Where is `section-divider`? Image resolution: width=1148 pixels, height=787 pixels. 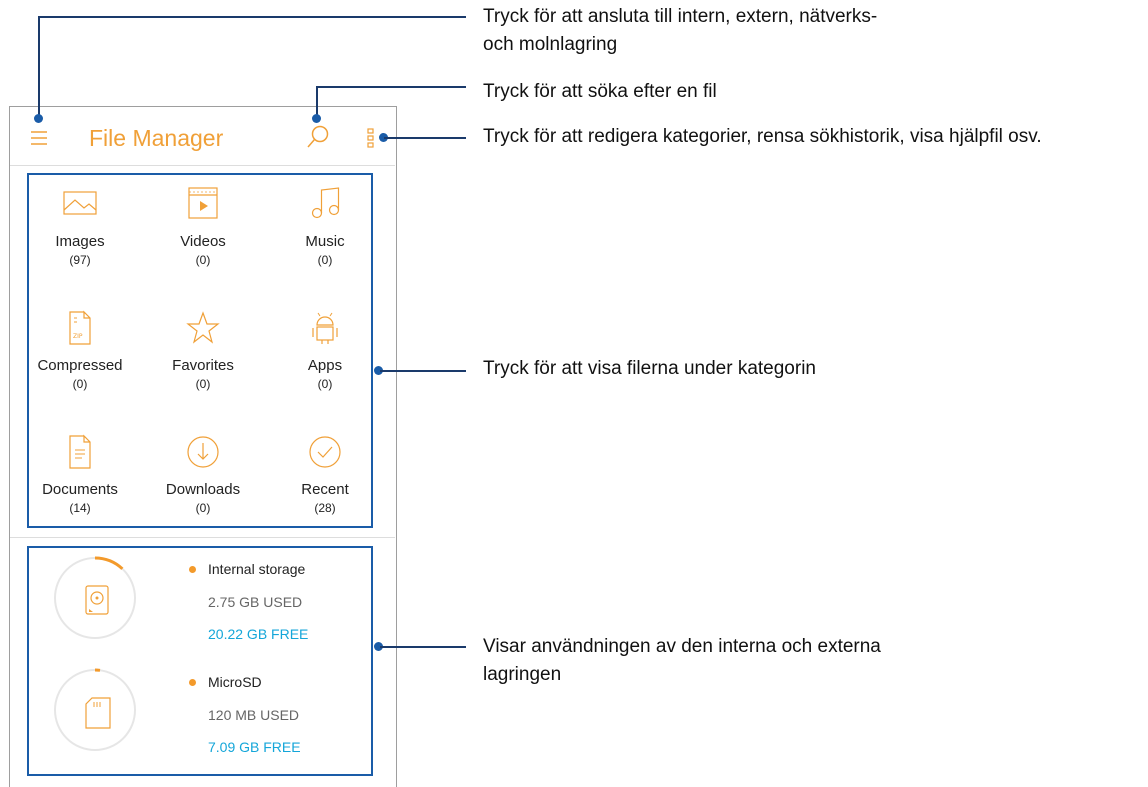
section-divider is located at coordinates (202, 537).